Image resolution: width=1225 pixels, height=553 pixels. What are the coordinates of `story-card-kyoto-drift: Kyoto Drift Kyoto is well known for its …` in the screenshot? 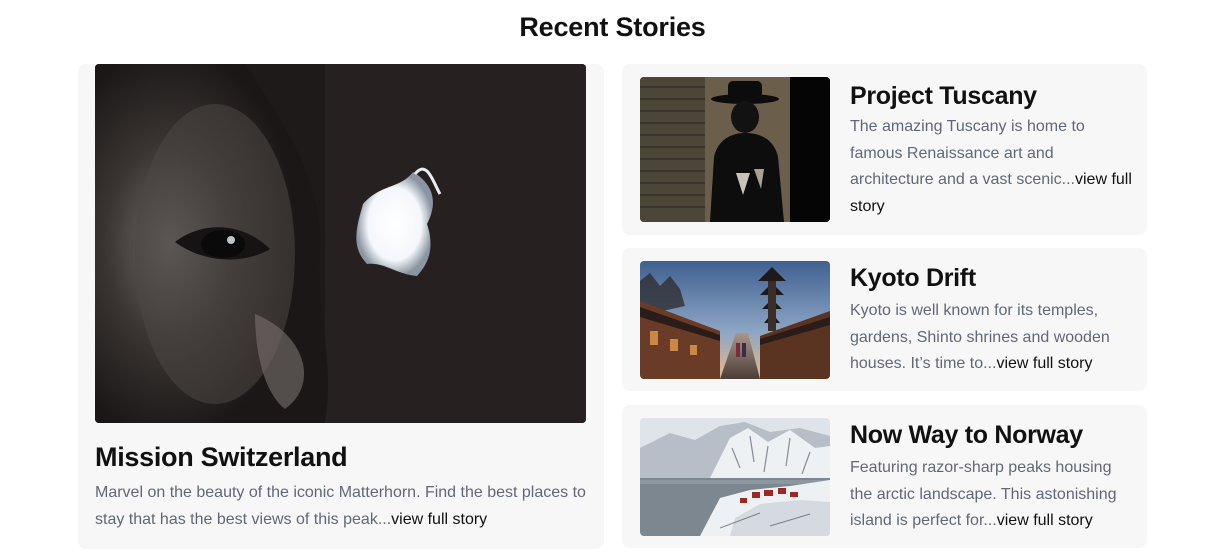 It's located at (884, 319).